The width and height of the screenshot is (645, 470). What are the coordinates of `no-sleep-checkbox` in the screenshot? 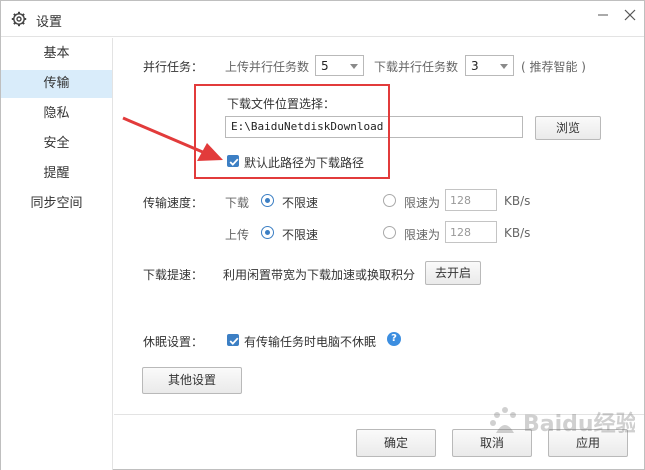 It's located at (233, 340).